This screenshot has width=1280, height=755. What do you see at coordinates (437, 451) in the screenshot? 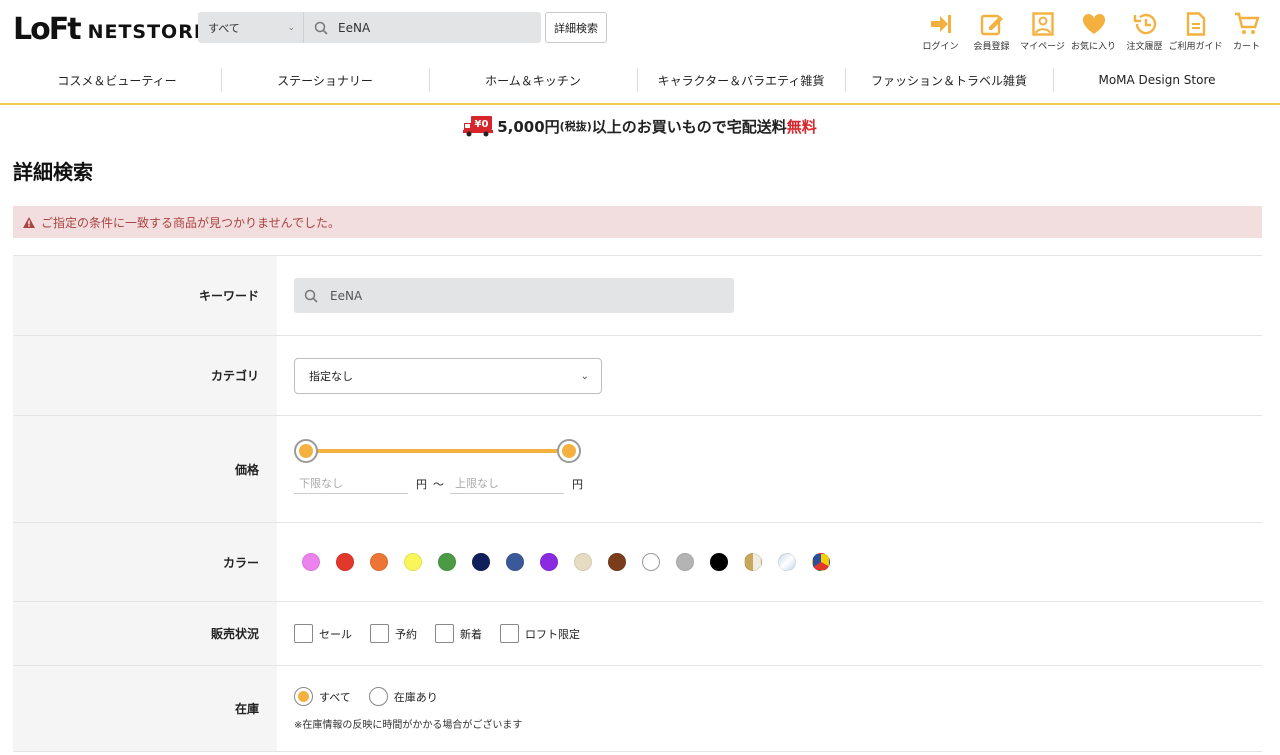
I see `price-slider-track` at bounding box center [437, 451].